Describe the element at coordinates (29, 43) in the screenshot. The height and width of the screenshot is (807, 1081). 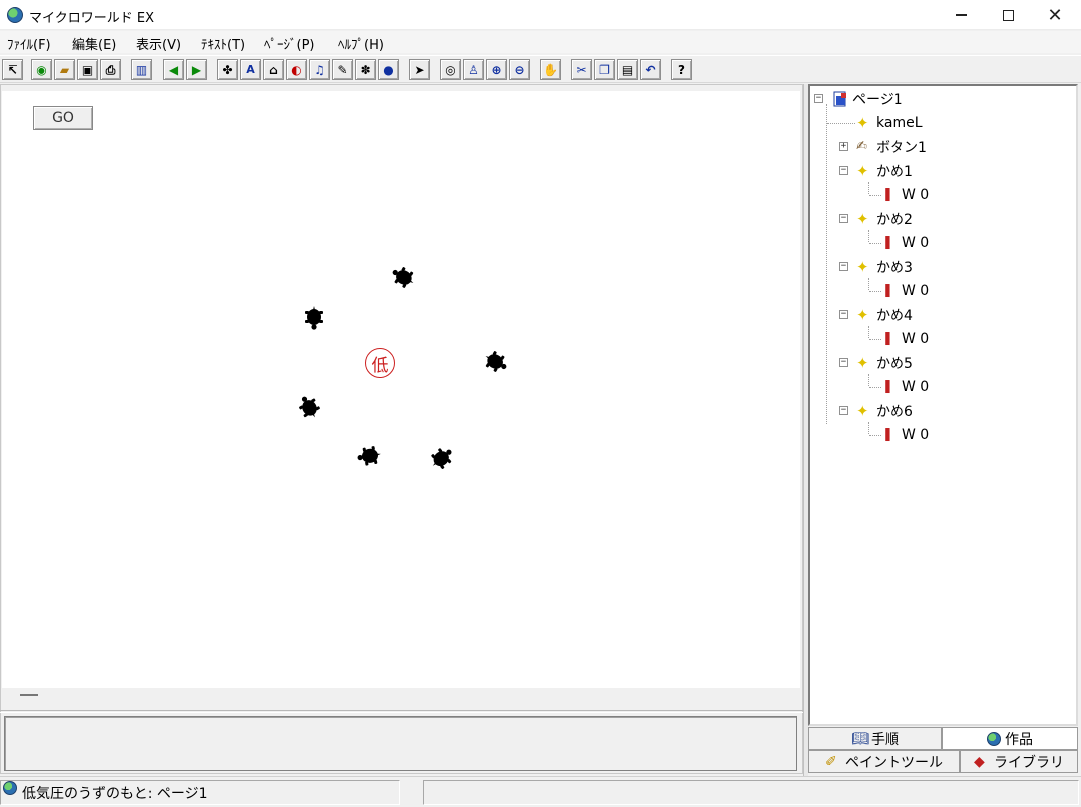
I see `menu-file: ﾌｧｲﾙ(F)` at that location.